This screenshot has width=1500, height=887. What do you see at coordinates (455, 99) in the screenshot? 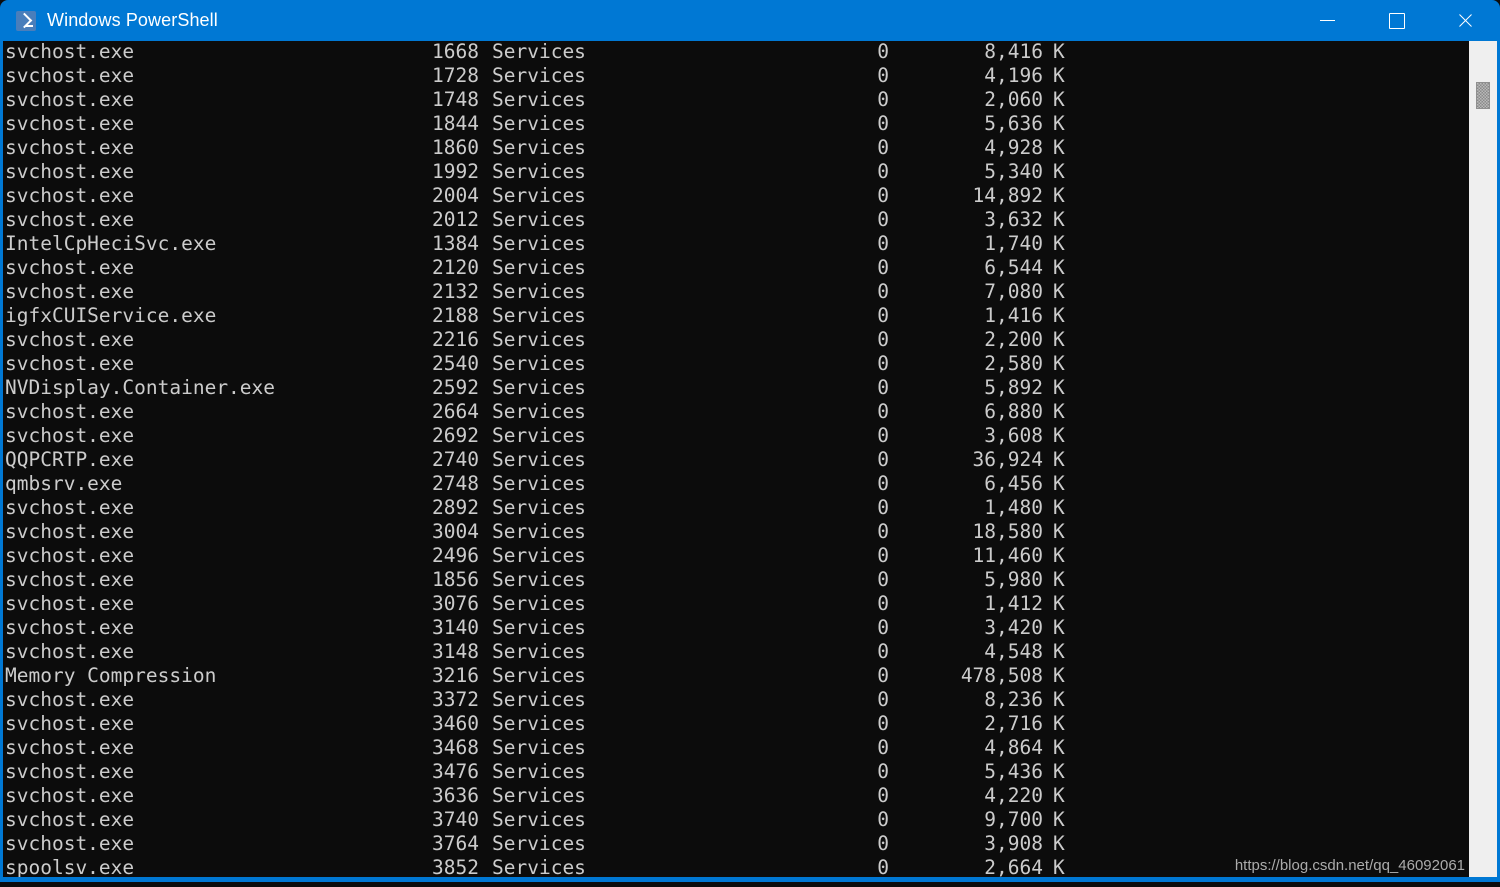
I see `process-pid-cell: 1748` at bounding box center [455, 99].